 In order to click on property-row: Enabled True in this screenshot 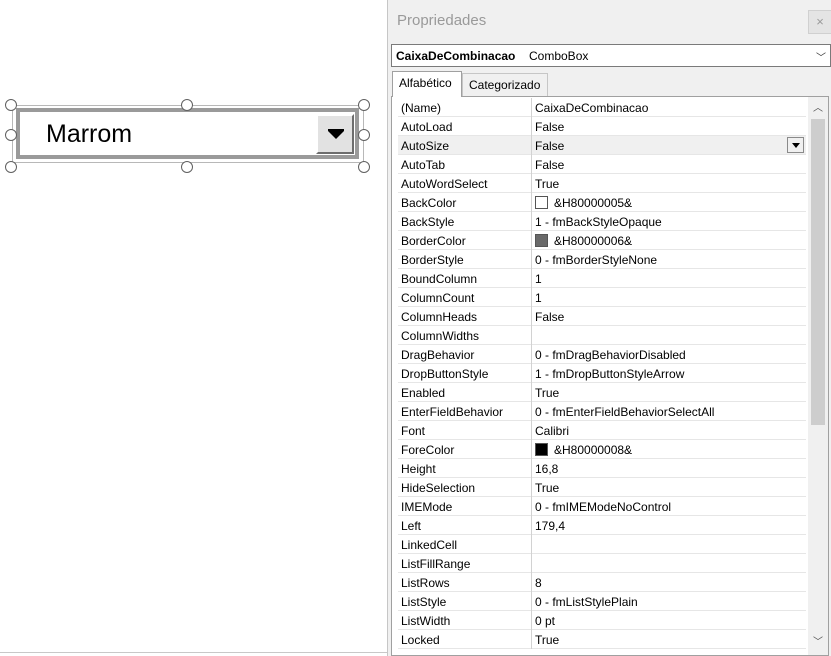, I will do `click(602, 392)`.